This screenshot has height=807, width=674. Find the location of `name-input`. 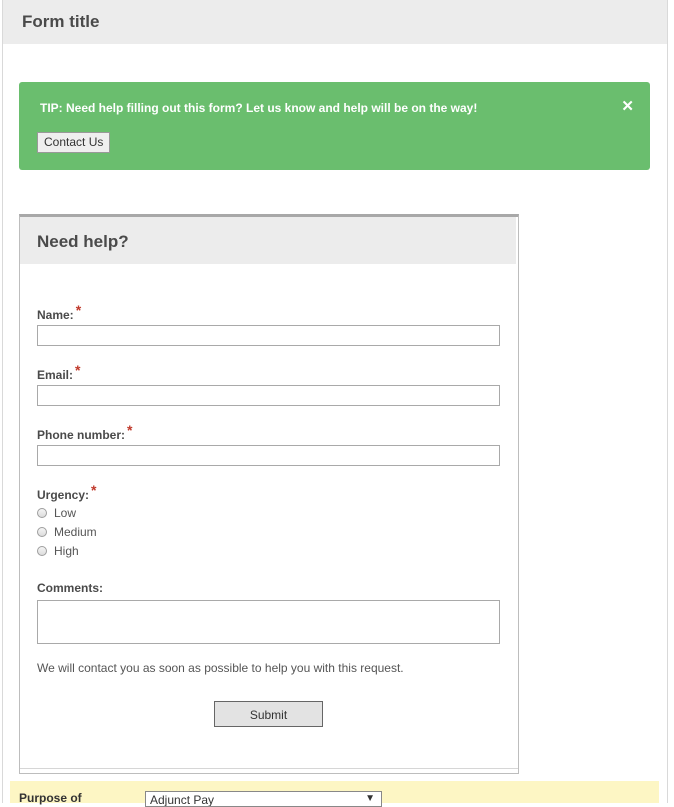

name-input is located at coordinates (268, 335).